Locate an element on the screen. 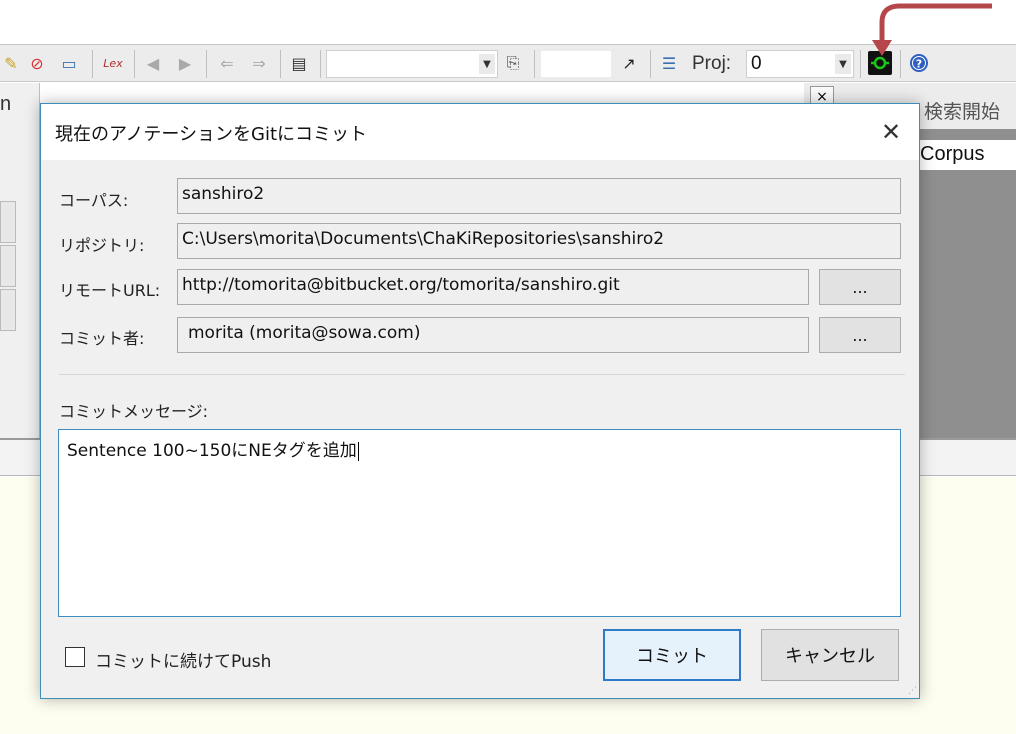  edit-icon: ✎ is located at coordinates (11, 63).